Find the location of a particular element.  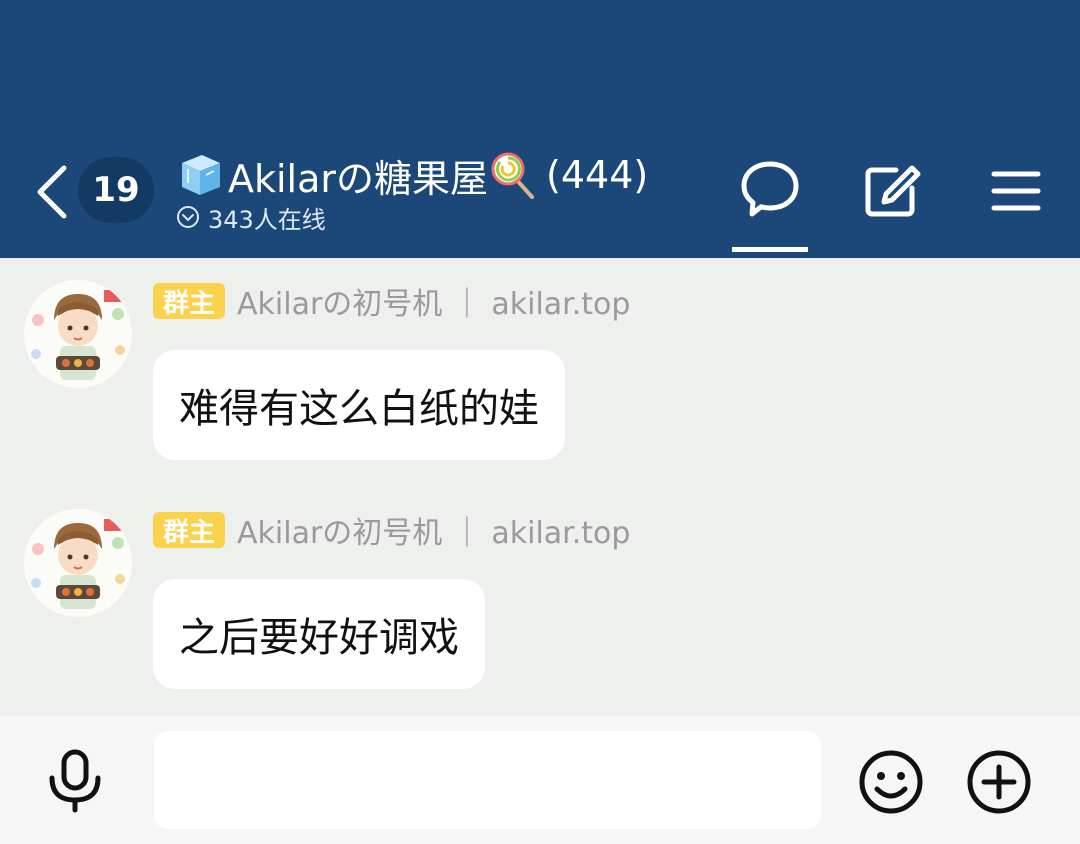

chat-bubble-icon is located at coordinates (770, 189).